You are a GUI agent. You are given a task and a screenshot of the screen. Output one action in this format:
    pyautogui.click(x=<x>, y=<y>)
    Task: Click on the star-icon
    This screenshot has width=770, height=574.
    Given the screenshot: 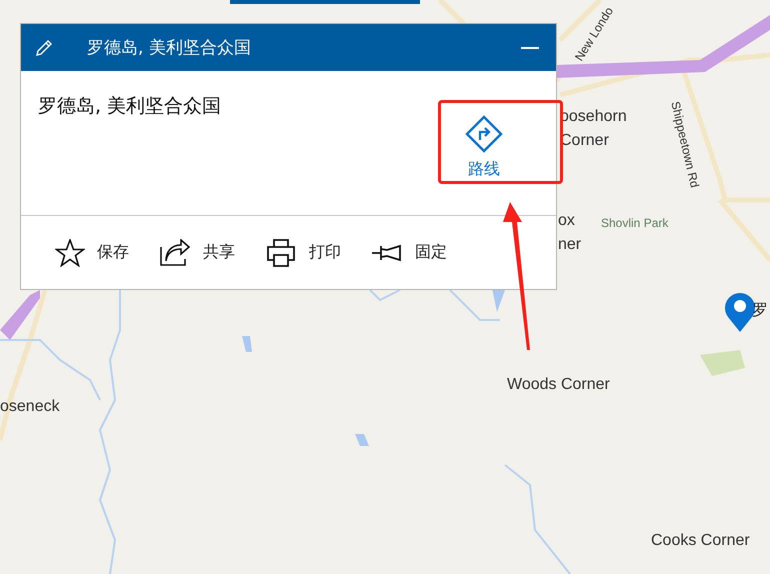 What is the action you would take?
    pyautogui.click(x=70, y=252)
    